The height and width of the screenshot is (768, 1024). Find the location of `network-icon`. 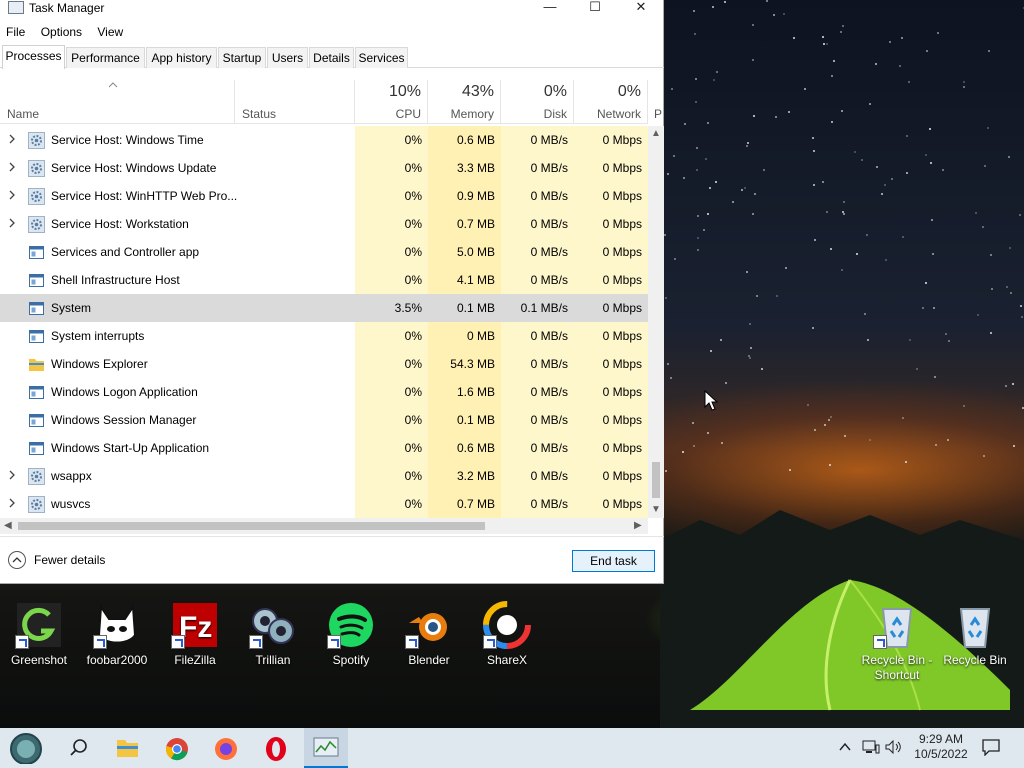

network-icon is located at coordinates (871, 748).